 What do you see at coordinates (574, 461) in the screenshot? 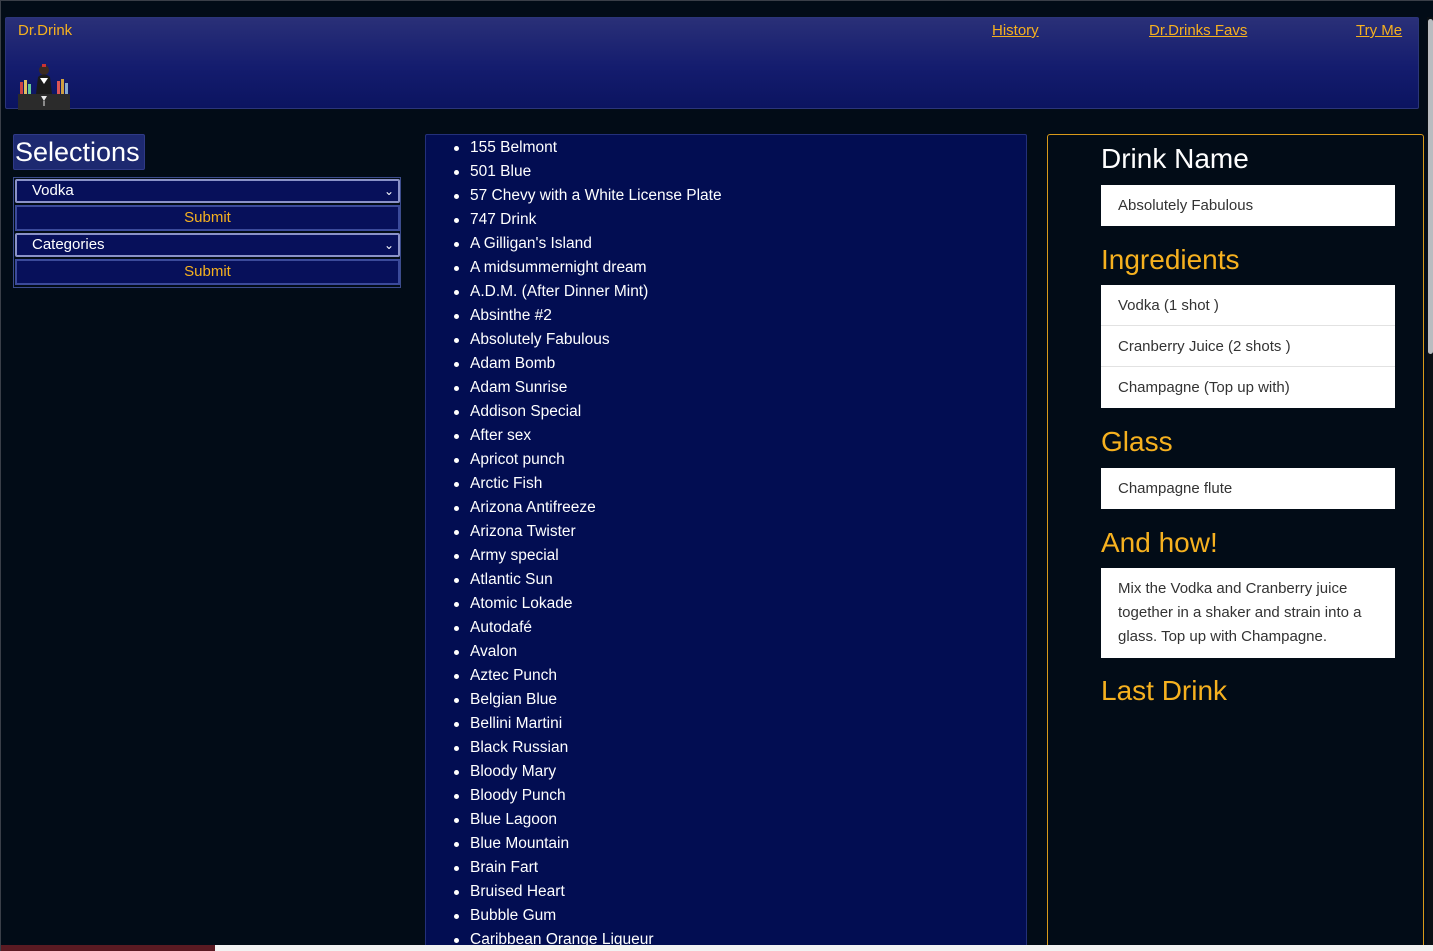
I see `drink-list-item: Apricot punch` at bounding box center [574, 461].